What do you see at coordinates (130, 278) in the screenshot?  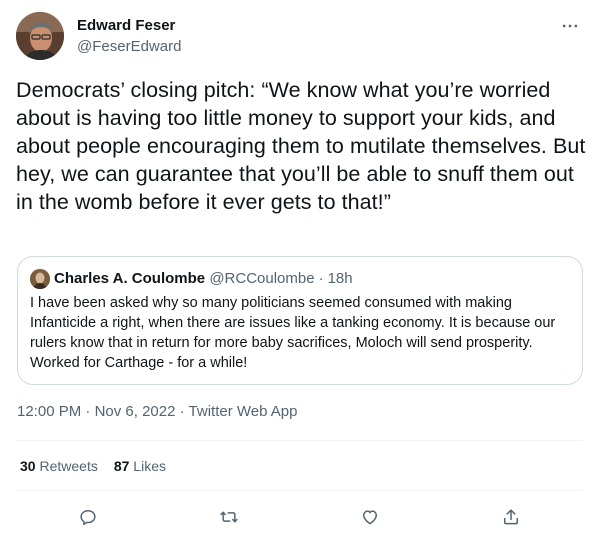 I see `quoted-author-name: Charles A. Coulombe` at bounding box center [130, 278].